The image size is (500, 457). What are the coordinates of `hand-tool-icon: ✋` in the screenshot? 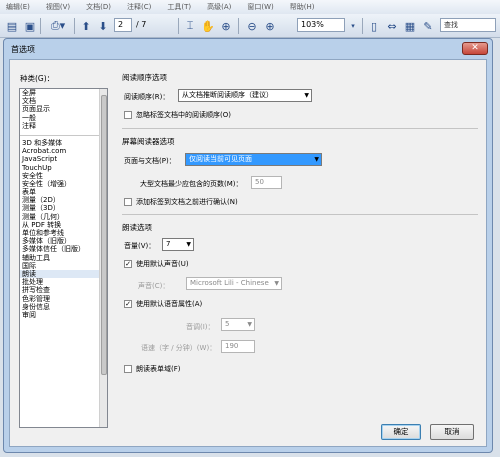 It's located at (208, 26).